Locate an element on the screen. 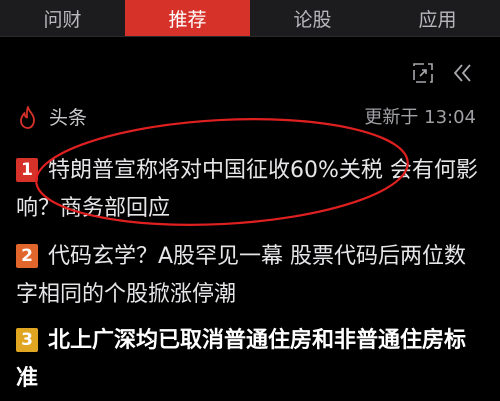 This screenshot has width=500, height=401. section-title: 头条 is located at coordinates (68, 118).